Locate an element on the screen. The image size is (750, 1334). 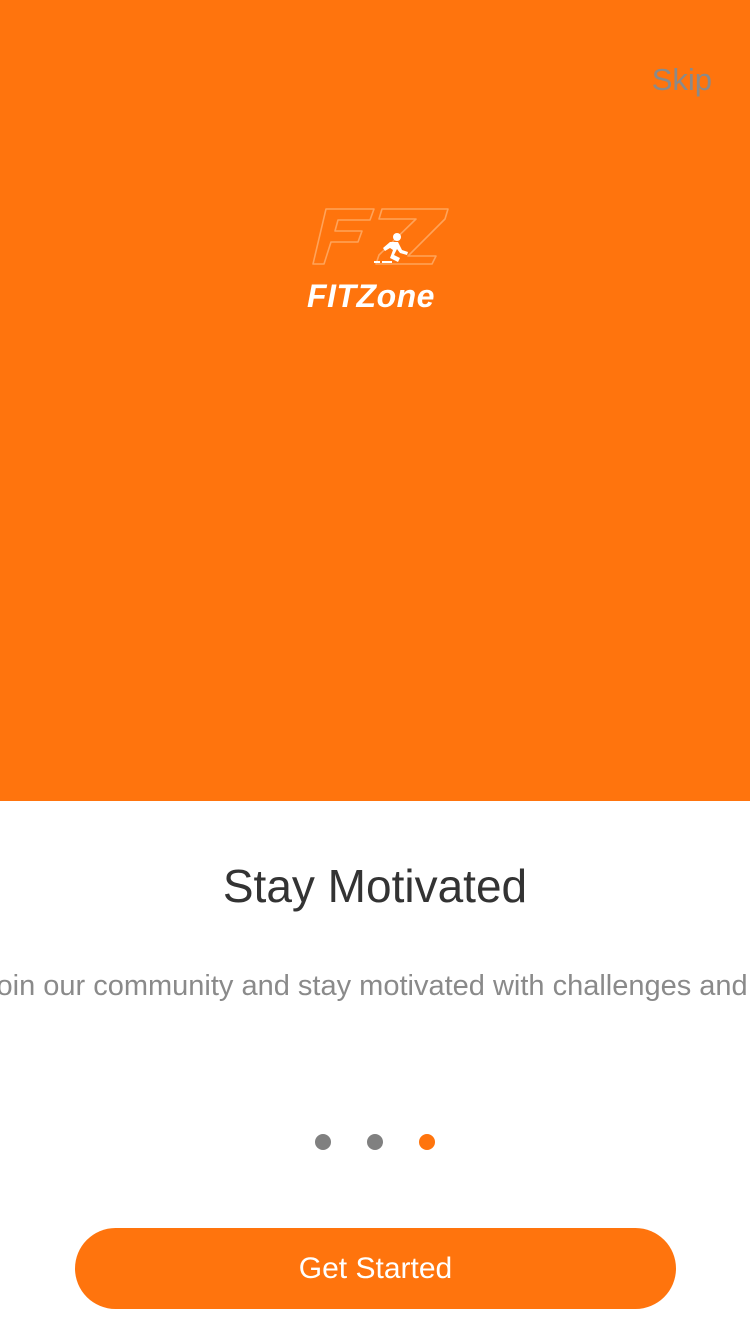
app-logo: FITZone is located at coordinates (376, 262).